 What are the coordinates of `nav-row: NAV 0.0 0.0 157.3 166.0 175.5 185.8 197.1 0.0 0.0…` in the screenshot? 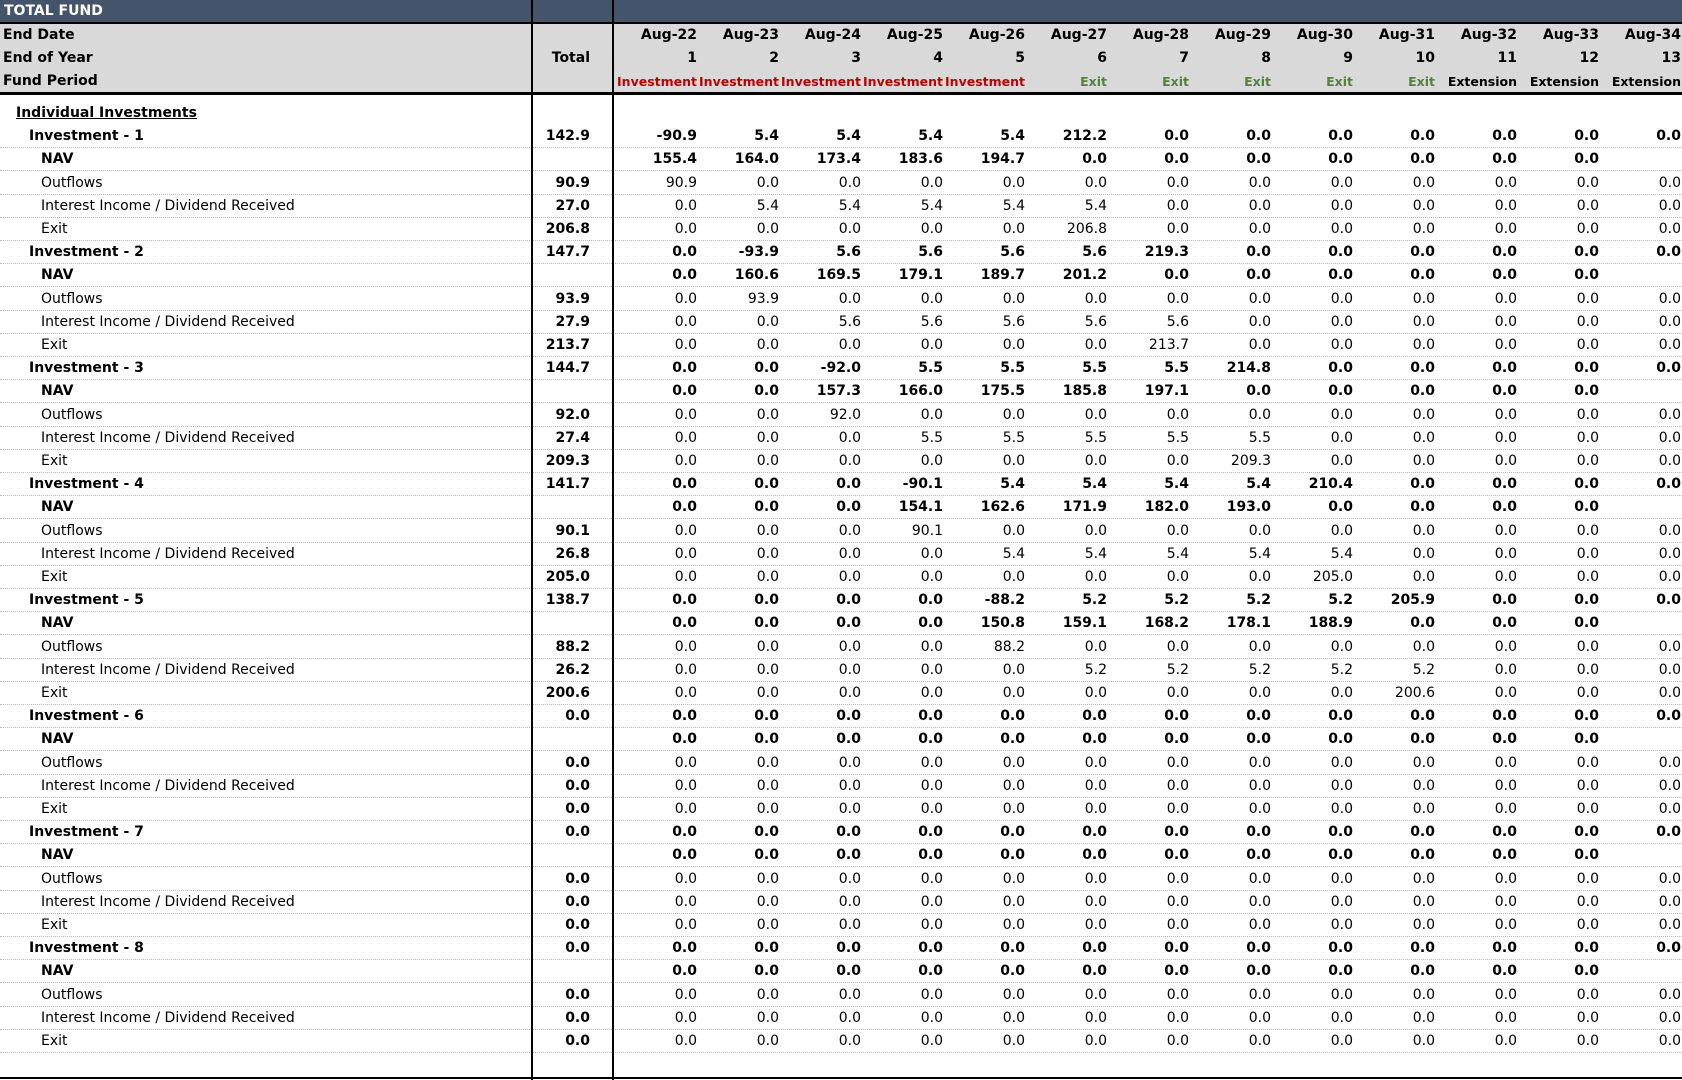 It's located at (841, 392).